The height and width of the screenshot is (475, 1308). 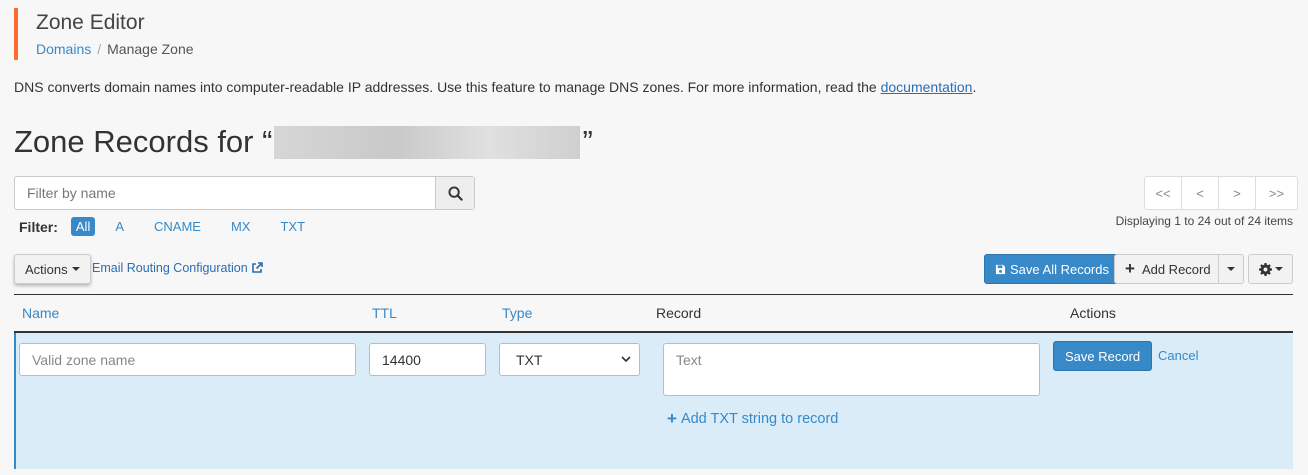 I want to click on column-header-record: Record, so click(x=679, y=313).